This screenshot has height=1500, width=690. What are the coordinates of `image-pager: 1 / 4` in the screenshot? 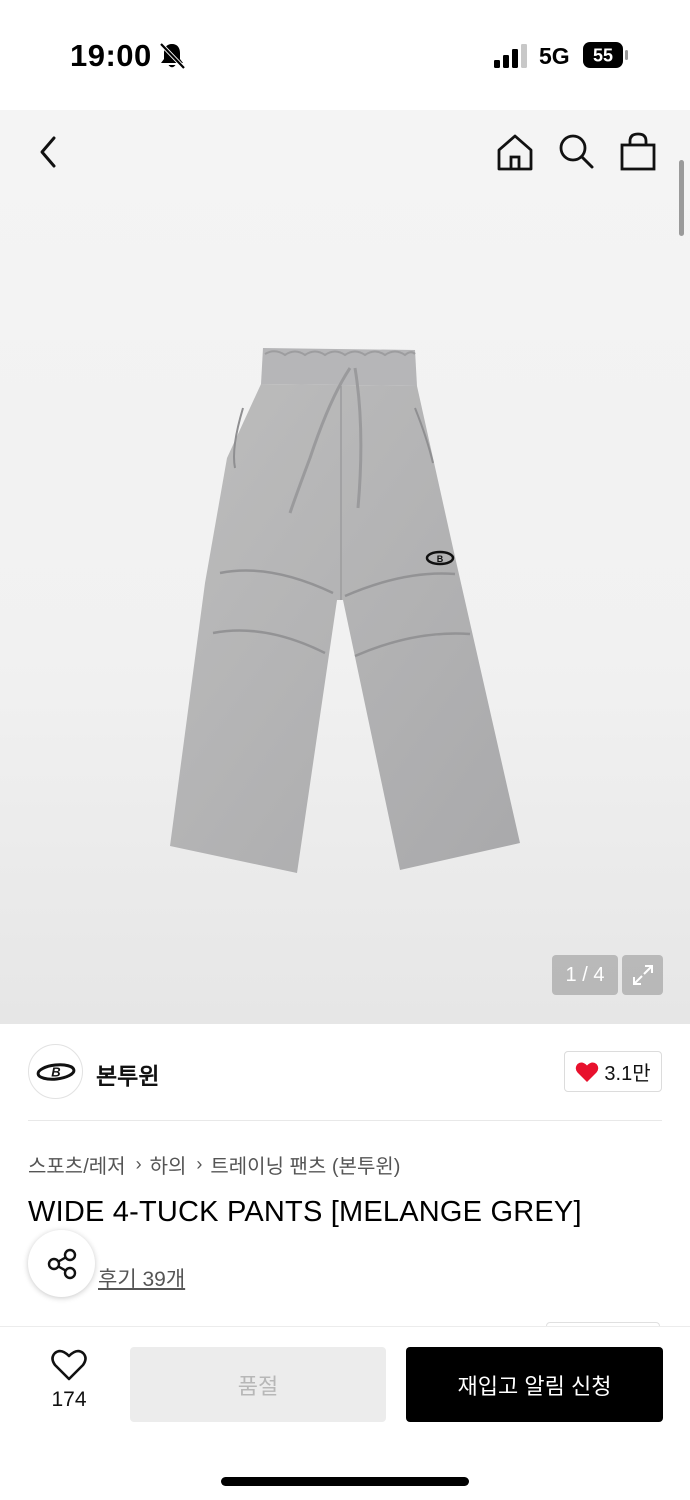 It's located at (585, 975).